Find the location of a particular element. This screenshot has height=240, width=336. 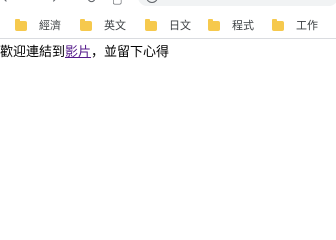

search-icon is located at coordinates (152, 1).